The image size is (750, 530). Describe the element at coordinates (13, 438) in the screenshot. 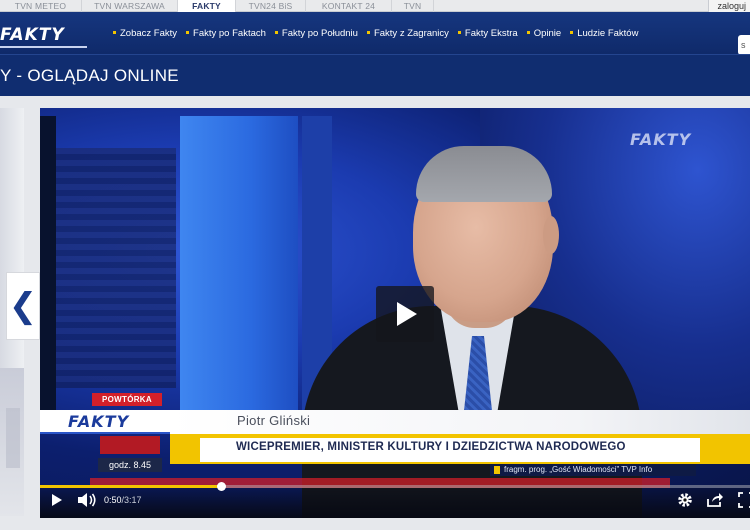

I see `thumbnail-shape` at that location.